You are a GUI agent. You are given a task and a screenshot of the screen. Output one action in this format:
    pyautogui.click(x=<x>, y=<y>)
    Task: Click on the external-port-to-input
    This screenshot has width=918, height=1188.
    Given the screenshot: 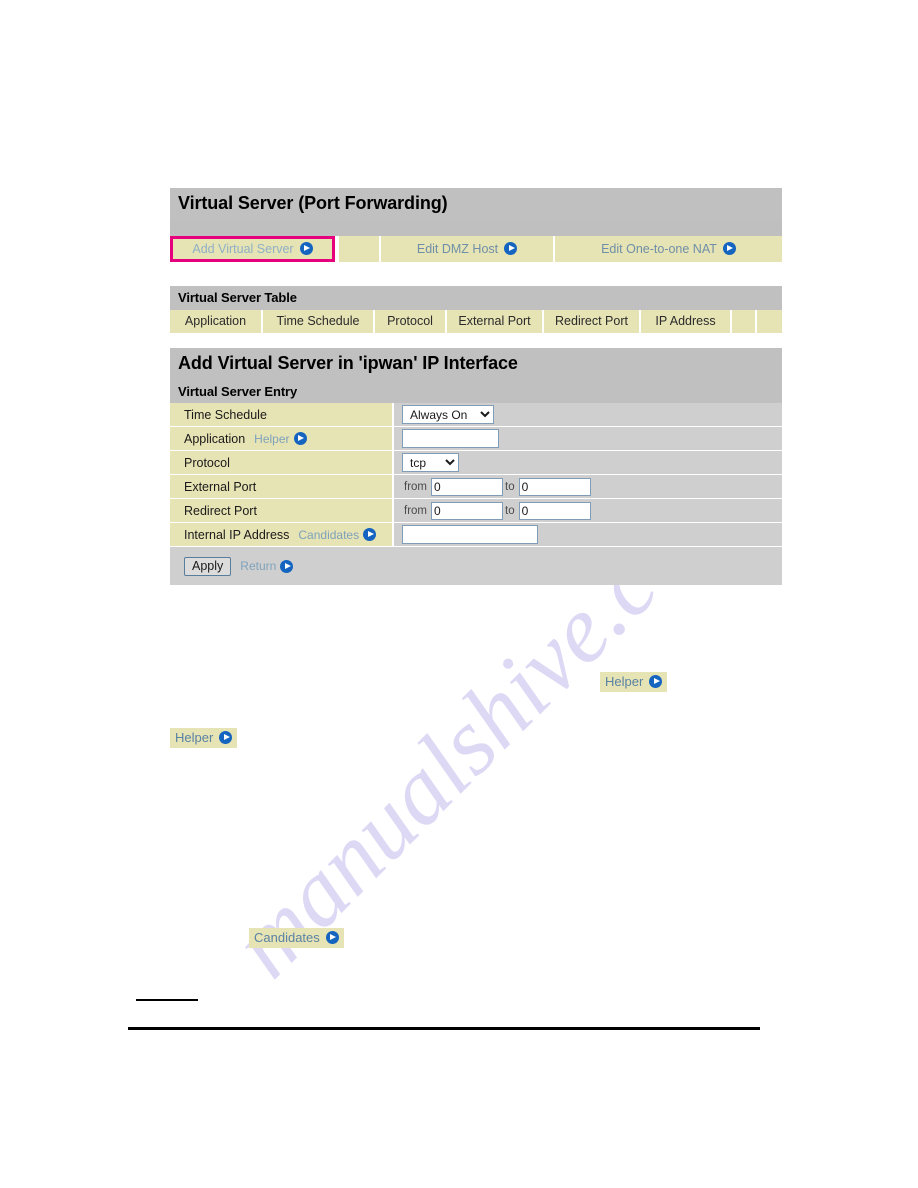 What is the action you would take?
    pyautogui.click(x=554, y=486)
    